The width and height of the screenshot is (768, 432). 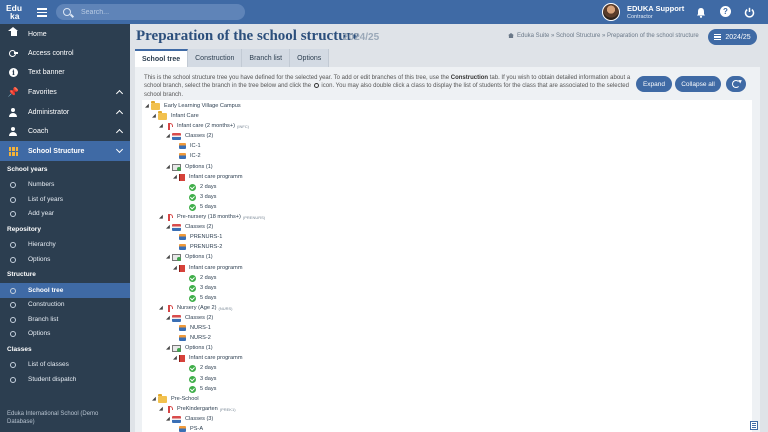 I want to click on sidebar-item-home: Home, so click(x=65, y=34).